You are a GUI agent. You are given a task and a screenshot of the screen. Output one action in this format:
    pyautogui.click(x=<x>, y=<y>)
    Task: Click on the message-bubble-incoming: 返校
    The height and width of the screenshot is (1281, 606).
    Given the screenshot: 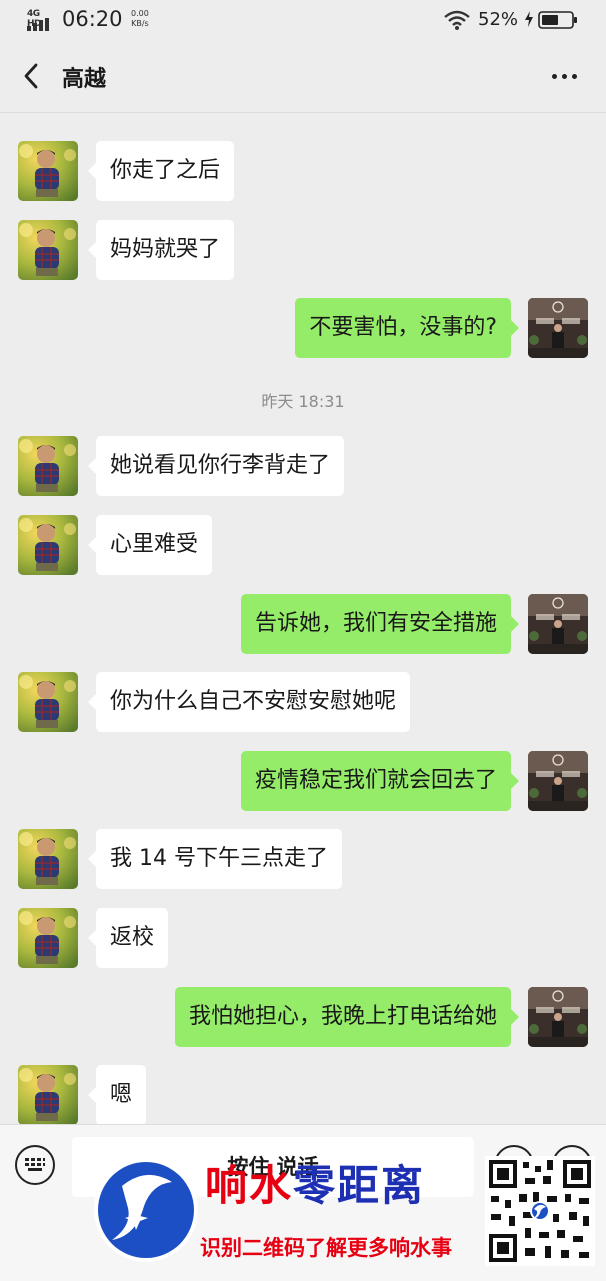 What is the action you would take?
    pyautogui.click(x=128, y=938)
    